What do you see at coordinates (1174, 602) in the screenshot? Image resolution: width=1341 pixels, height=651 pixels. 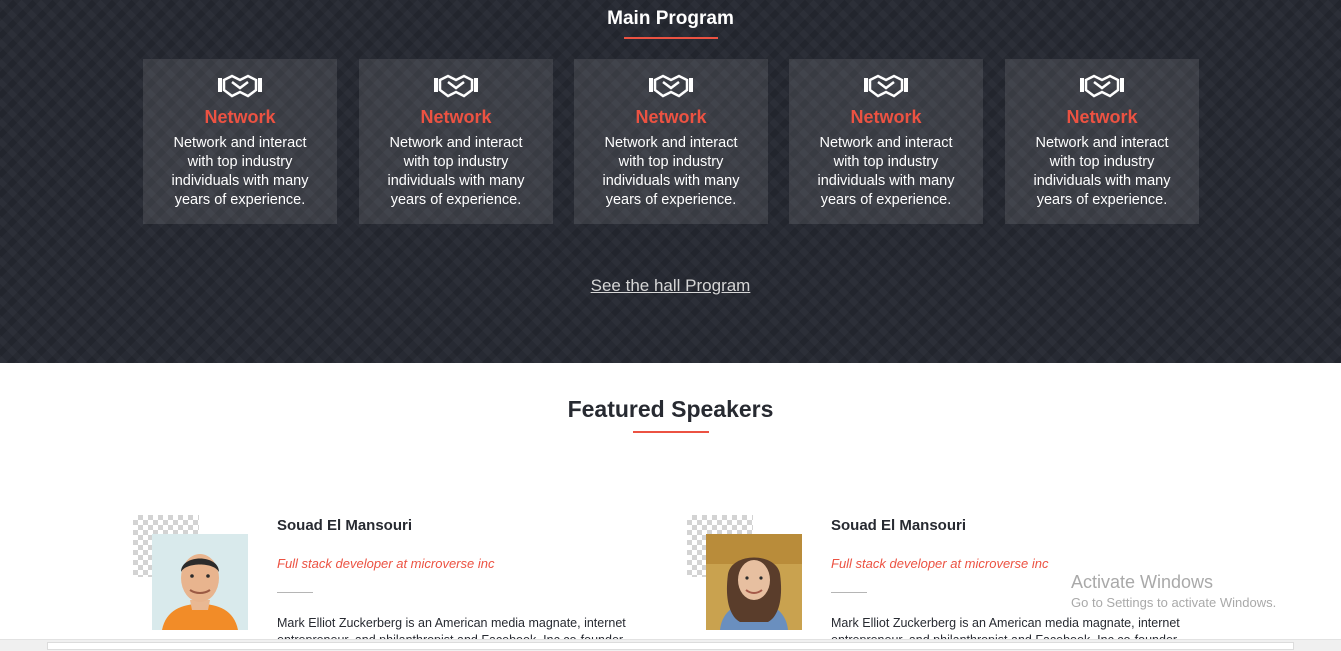 I see `watermark-subtitle: Go to Settings to activate Windows.` at bounding box center [1174, 602].